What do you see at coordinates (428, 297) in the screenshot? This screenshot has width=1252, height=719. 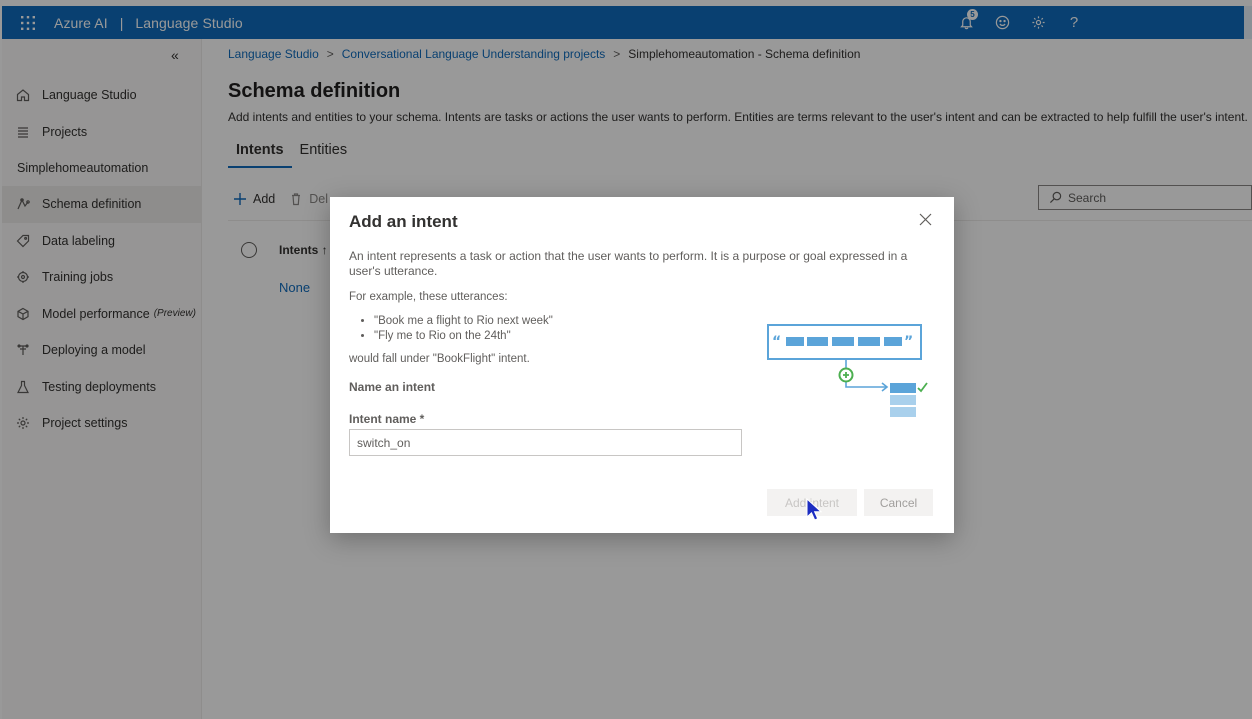 I see `dialog-example-intro: For example, these utterances:` at bounding box center [428, 297].